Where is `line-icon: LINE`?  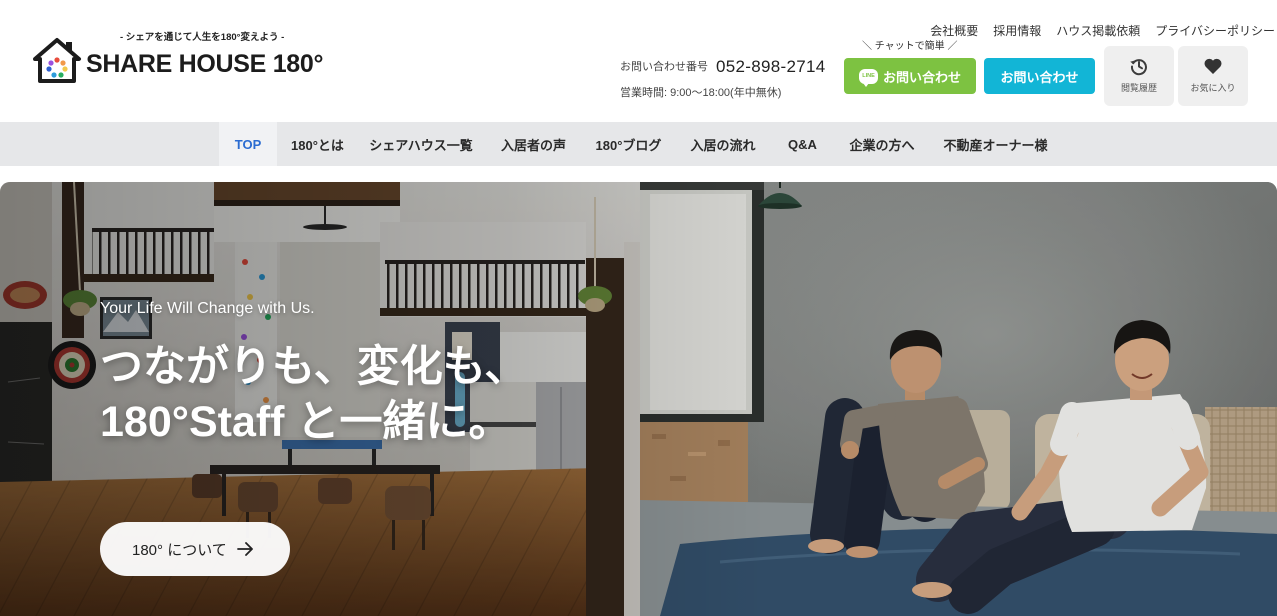 line-icon: LINE is located at coordinates (868, 77).